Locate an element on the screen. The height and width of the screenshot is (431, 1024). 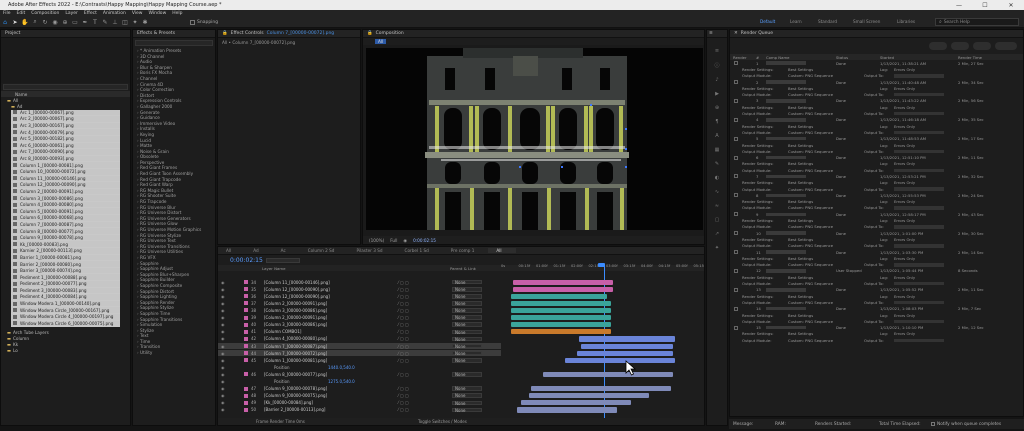
project-item: Pediment 1_[00000-00088].png is located at coordinates (65, 277).